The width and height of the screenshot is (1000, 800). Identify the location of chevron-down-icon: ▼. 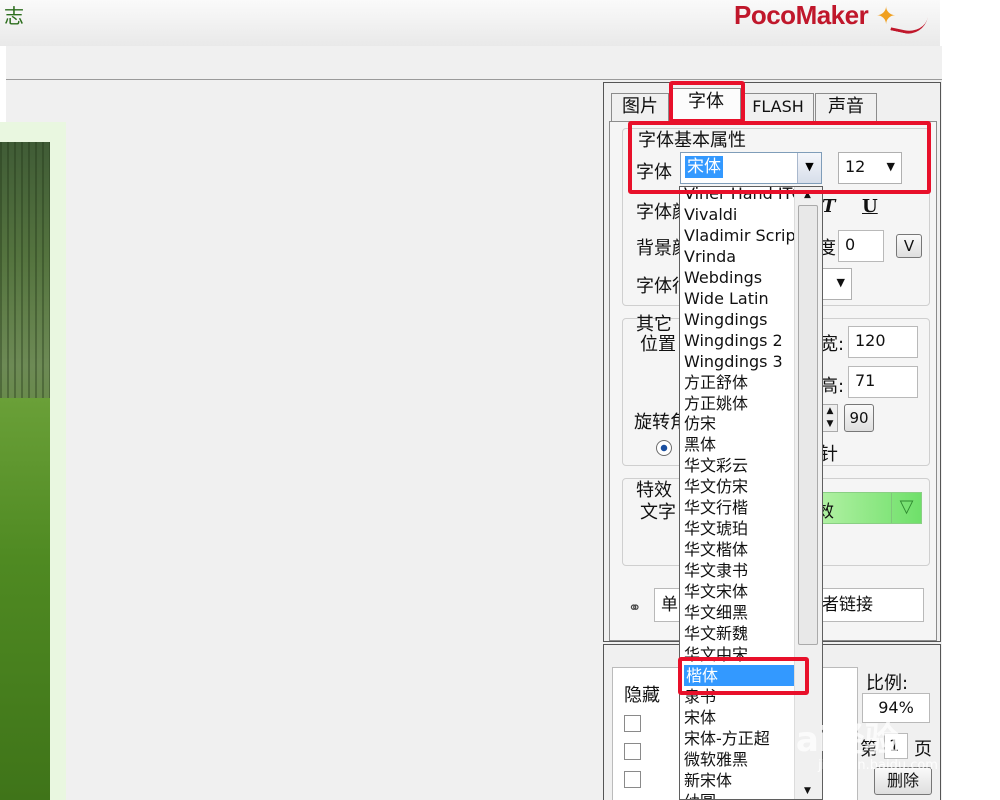
(841, 282).